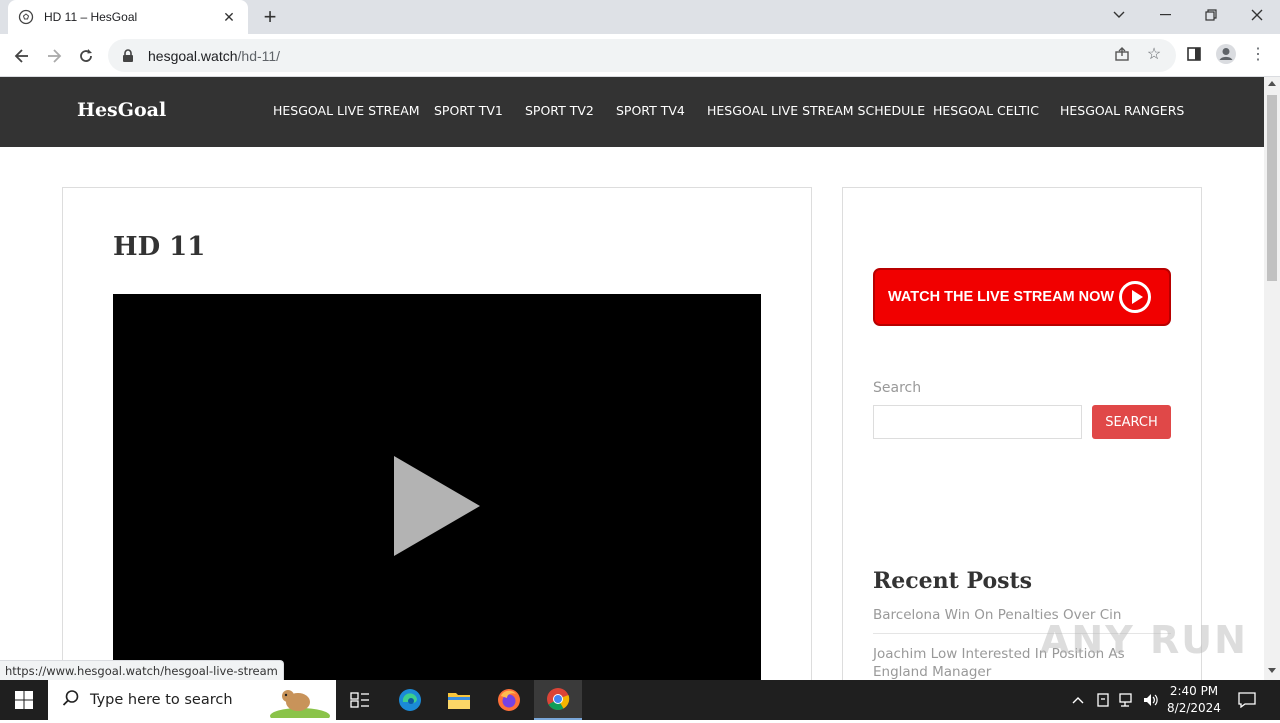  Describe the element at coordinates (1154, 54) in the screenshot. I see `bookmark-star-icon: ☆` at that location.